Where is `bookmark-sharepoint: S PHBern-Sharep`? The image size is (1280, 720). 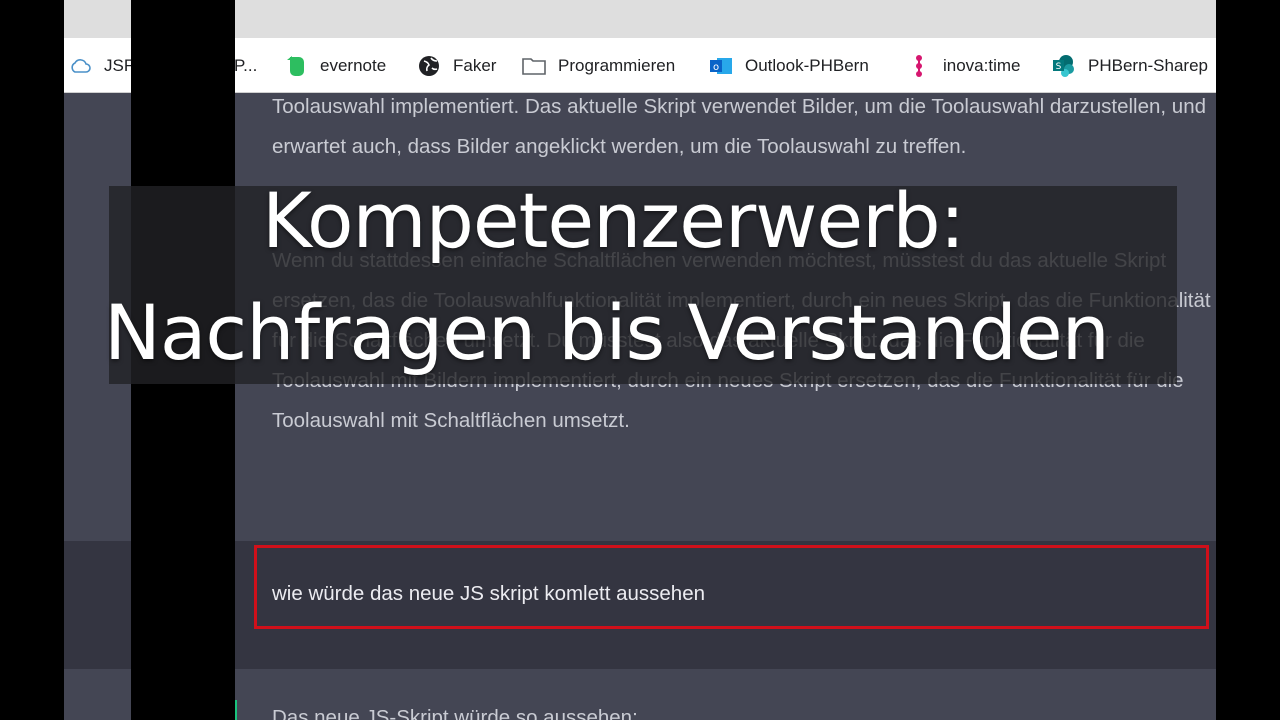 bookmark-sharepoint: S PHBern-Sharep is located at coordinates (1130, 66).